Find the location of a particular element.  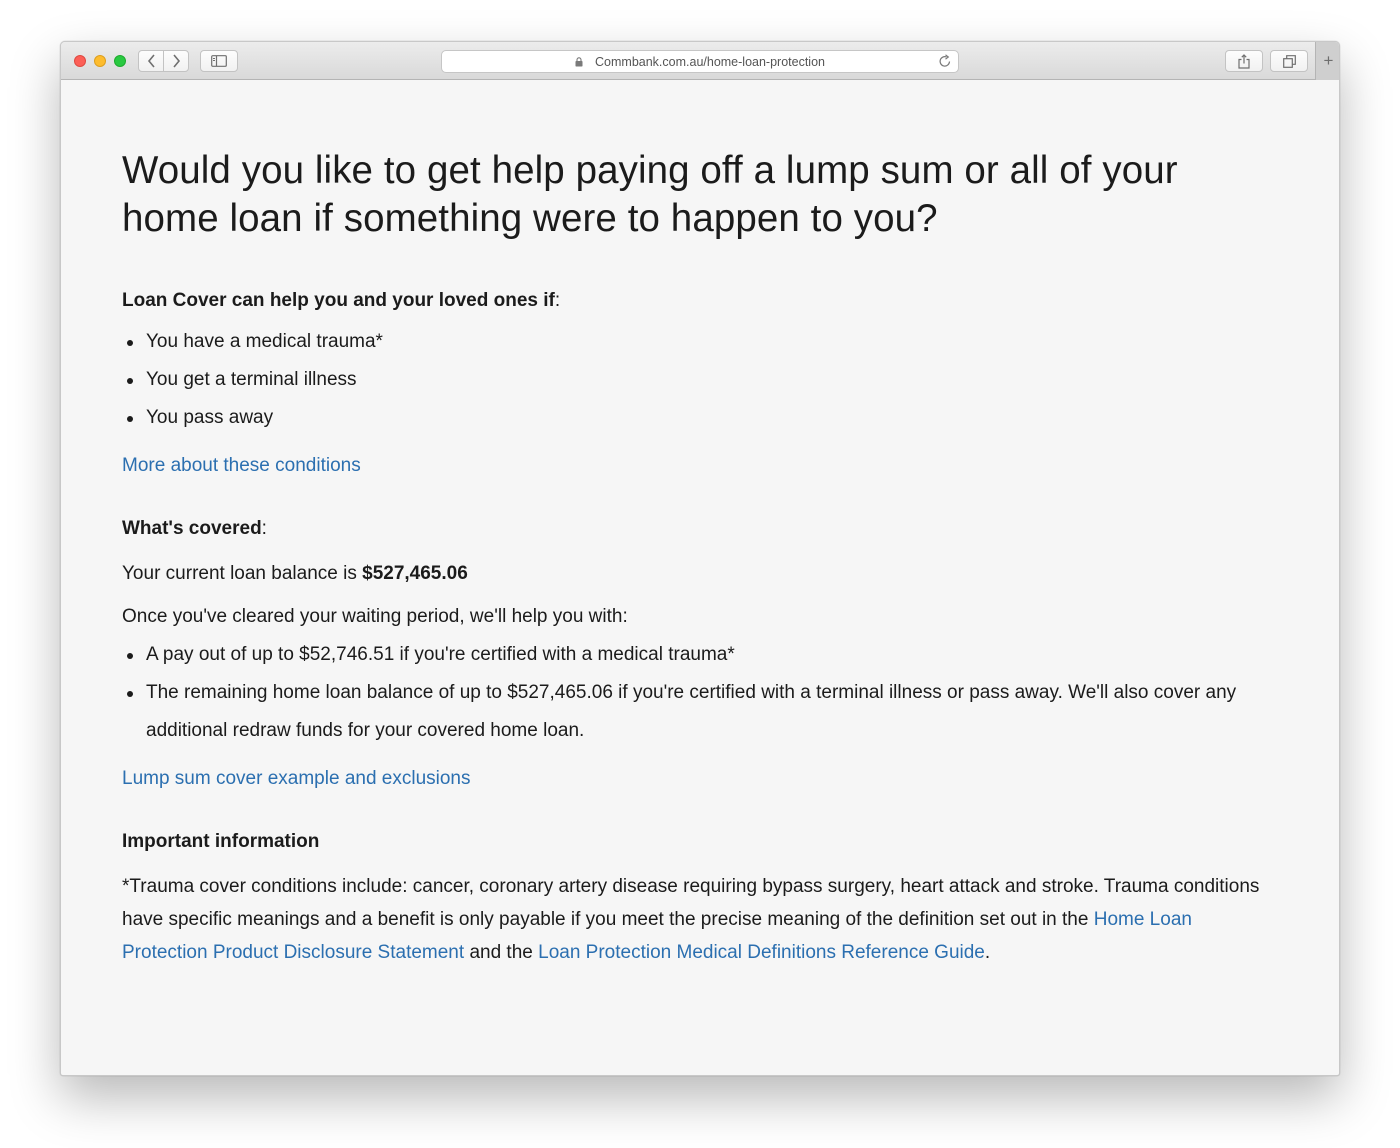

new-tab-button: + is located at coordinates (1327, 61).